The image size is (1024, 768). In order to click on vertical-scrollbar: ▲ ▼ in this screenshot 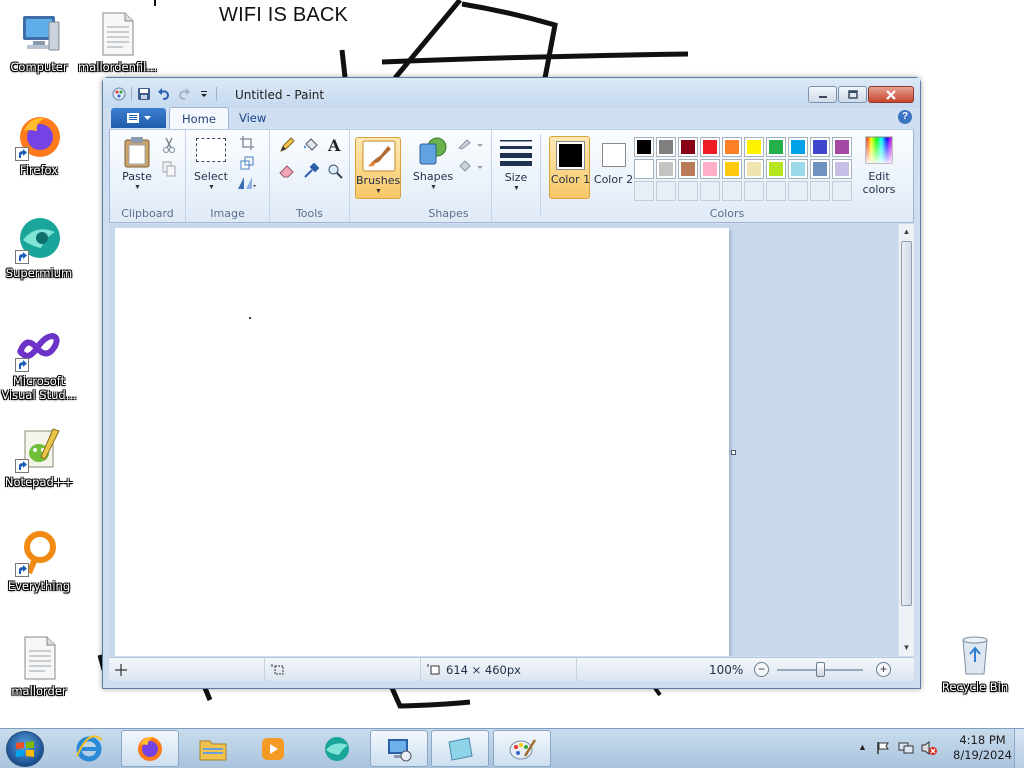, I will do `click(906, 440)`.